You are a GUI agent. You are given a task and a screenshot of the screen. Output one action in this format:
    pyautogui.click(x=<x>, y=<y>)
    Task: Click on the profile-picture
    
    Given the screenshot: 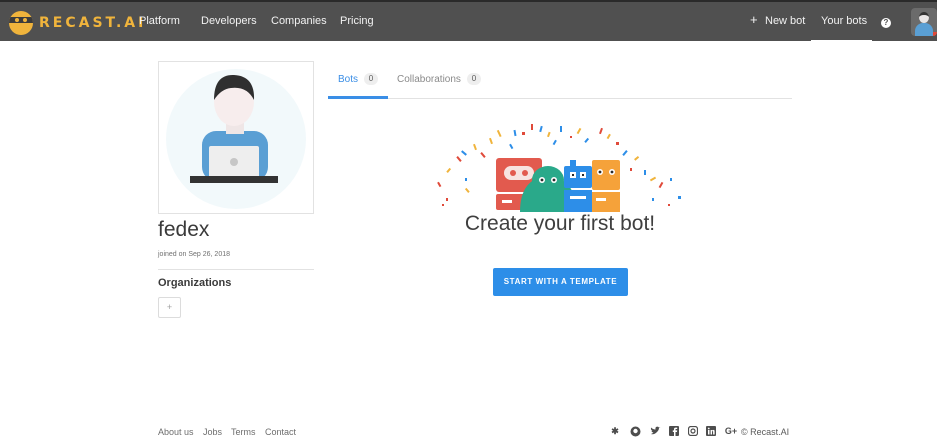 What is the action you would take?
    pyautogui.click(x=236, y=137)
    